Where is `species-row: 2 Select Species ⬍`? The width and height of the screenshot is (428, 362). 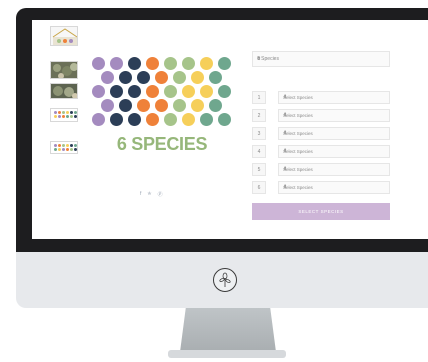
species-row: 2 Select Species ⬍ is located at coordinates (321, 115).